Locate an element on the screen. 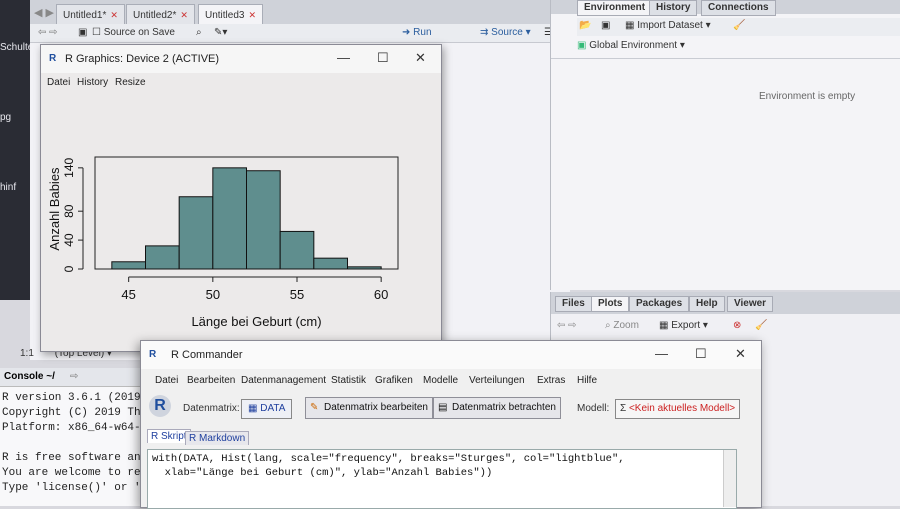 This screenshot has width=900, height=509. run-label: Run is located at coordinates (422, 32).